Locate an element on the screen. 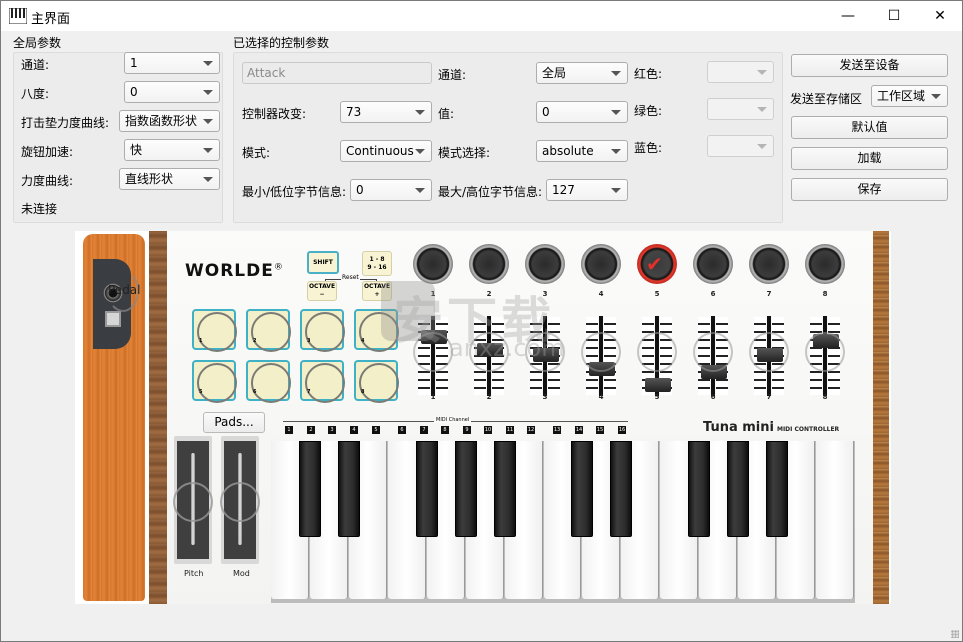 The image size is (963, 642). knob-acceleration-select: 快 is located at coordinates (172, 150).